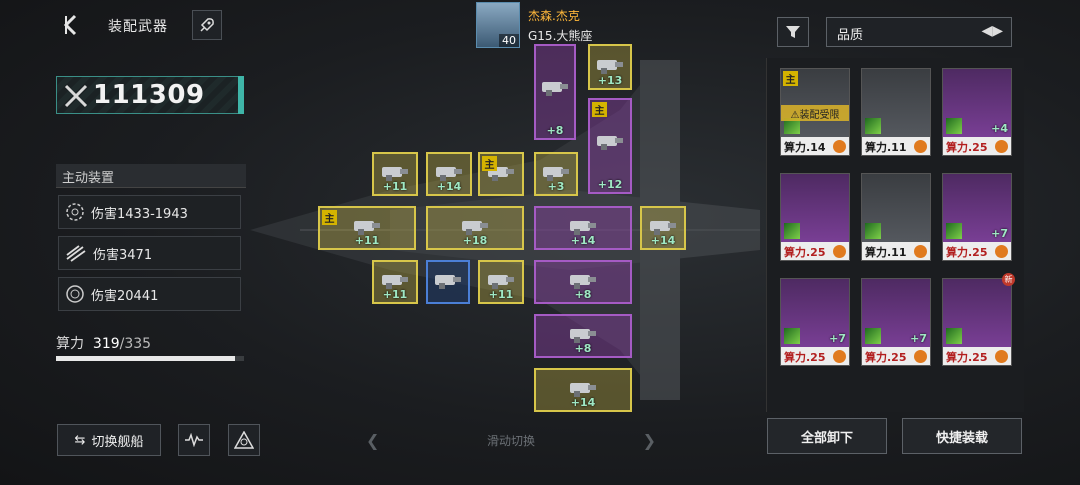  I want to click on compute-max: 335, so click(138, 344).